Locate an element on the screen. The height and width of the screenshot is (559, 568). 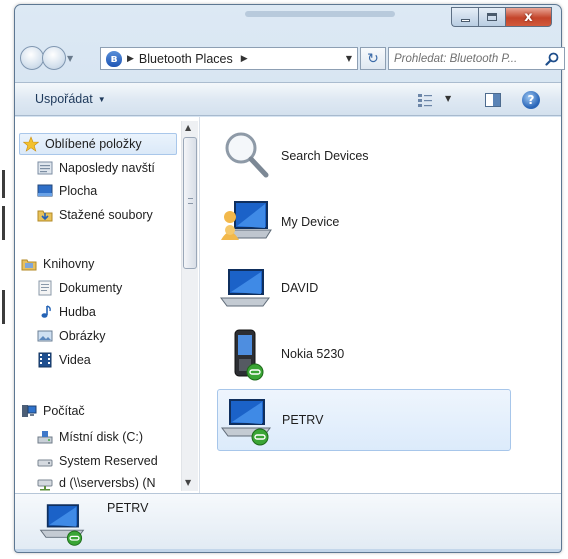
command-bar: Uspořádat ▼ ▼ ? is located at coordinates (288, 99).